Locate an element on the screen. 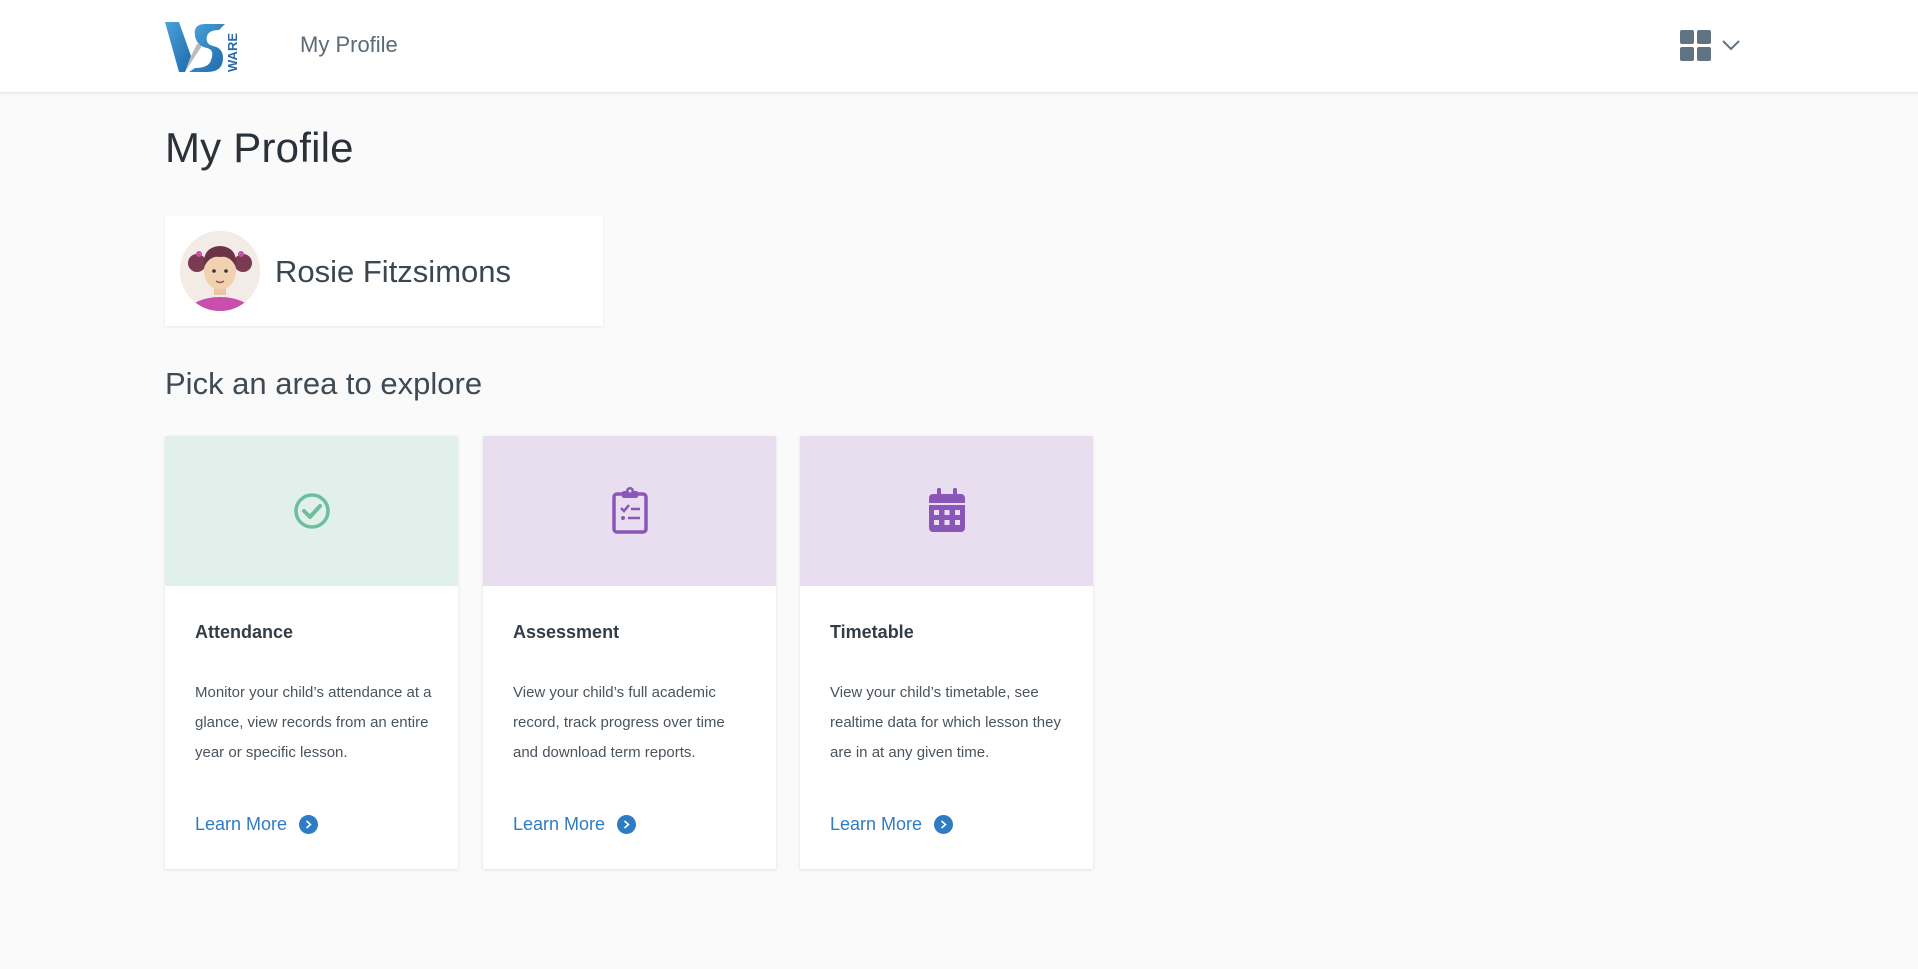 The width and height of the screenshot is (1918, 969). check-circle-icon is located at coordinates (311, 511).